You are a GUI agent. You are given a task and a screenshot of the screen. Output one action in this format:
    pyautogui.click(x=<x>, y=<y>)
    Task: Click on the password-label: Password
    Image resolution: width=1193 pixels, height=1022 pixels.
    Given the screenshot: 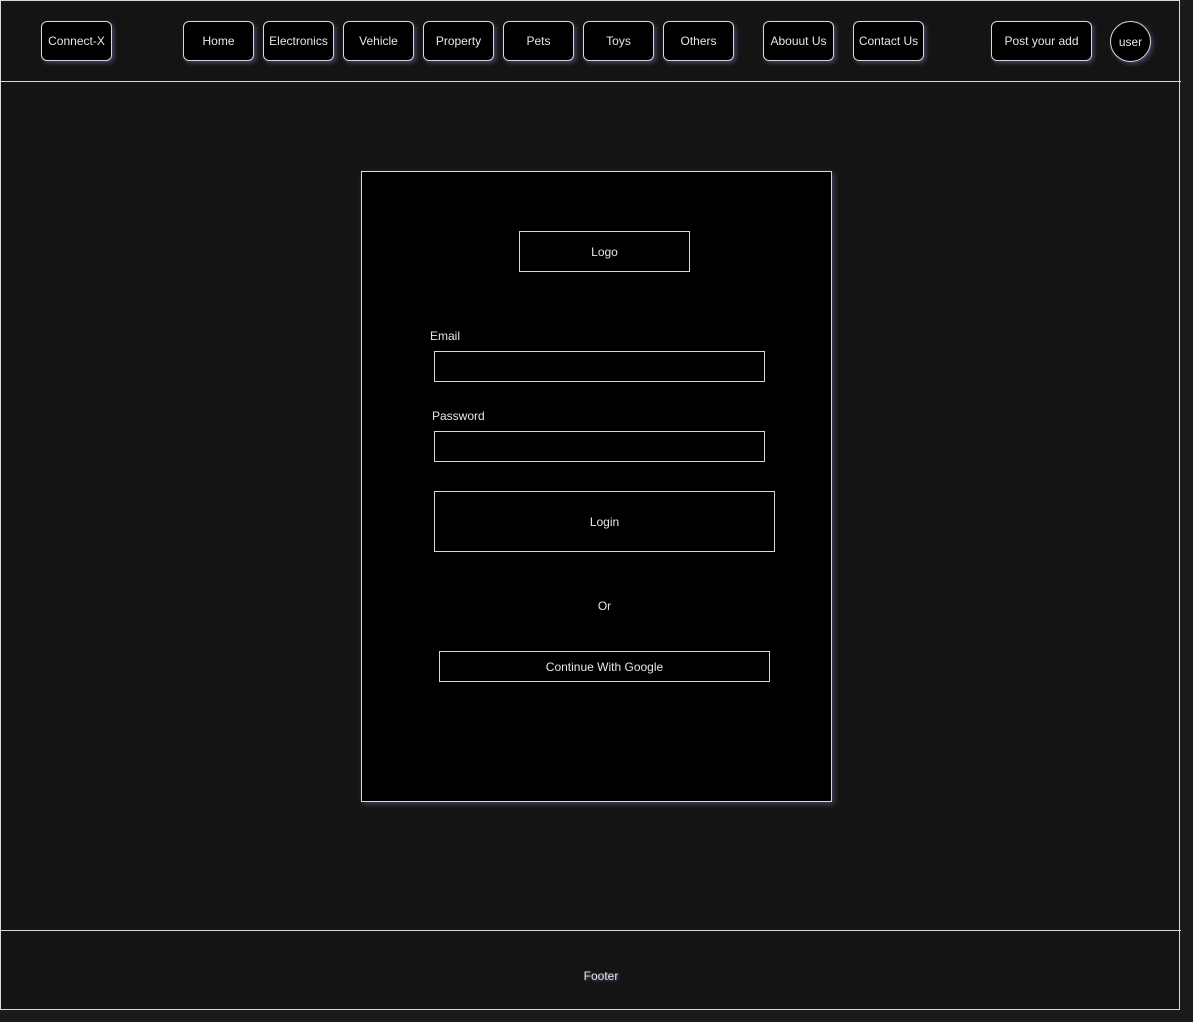 What is the action you would take?
    pyautogui.click(x=458, y=416)
    